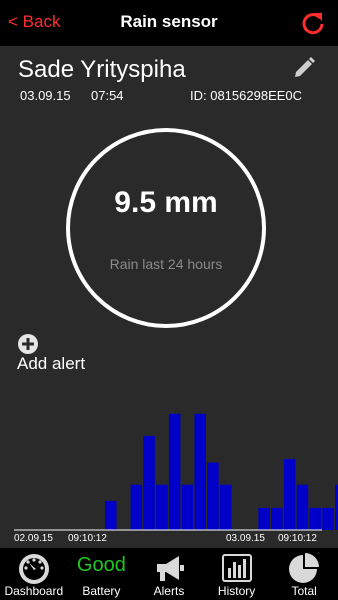 The height and width of the screenshot is (600, 338). Describe the element at coordinates (33, 569) in the screenshot. I see `gauge-icon` at that location.